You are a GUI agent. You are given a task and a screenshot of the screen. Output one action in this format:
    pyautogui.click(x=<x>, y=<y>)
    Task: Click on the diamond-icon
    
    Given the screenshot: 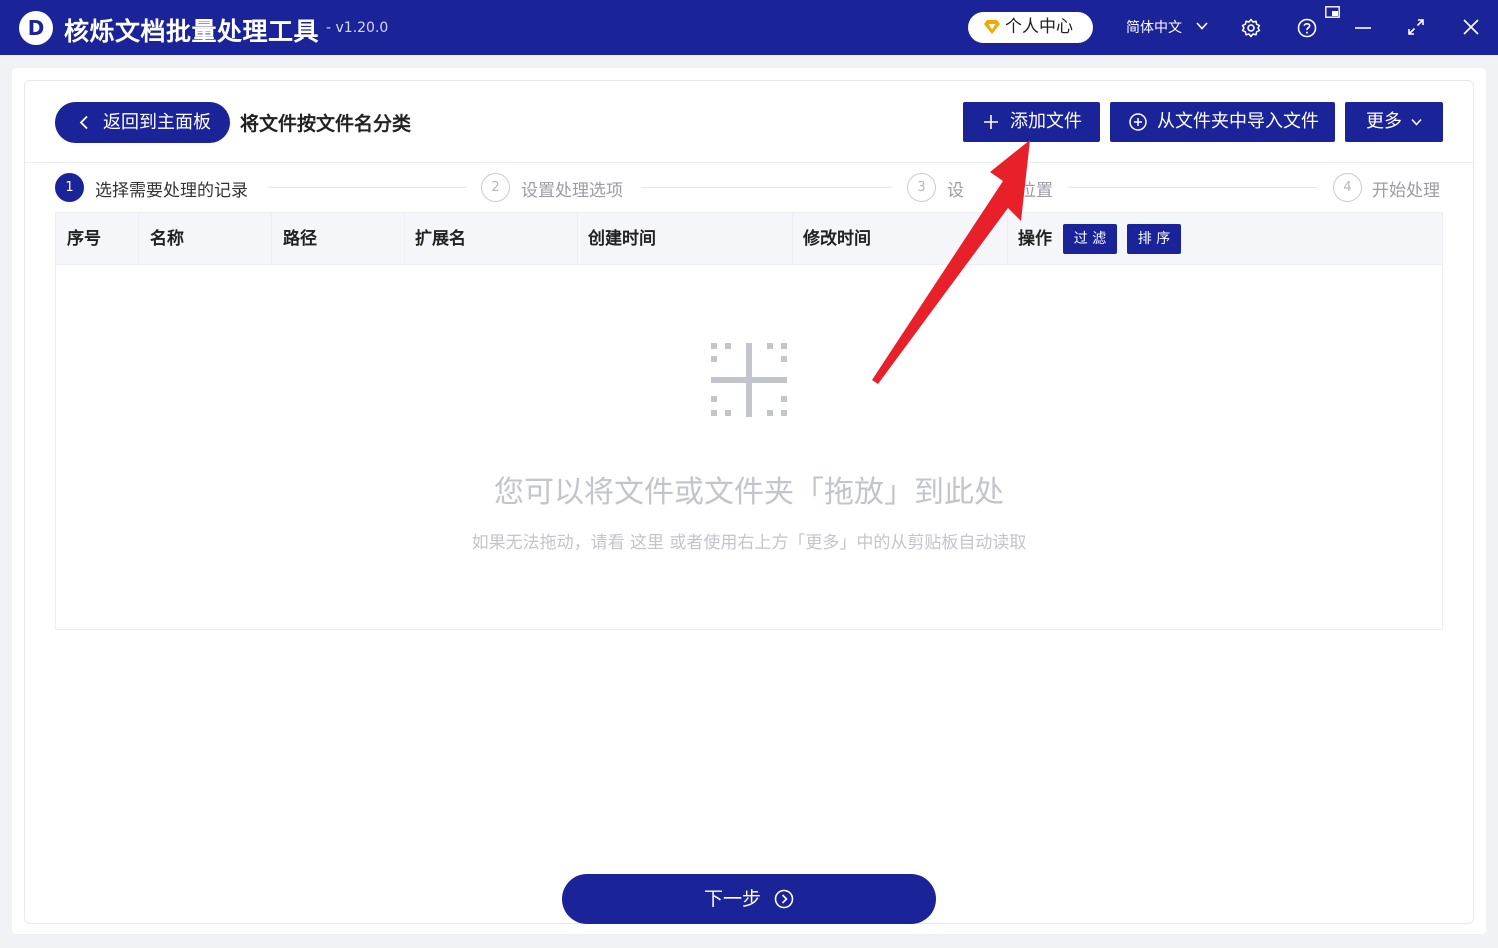 What is the action you would take?
    pyautogui.click(x=992, y=27)
    